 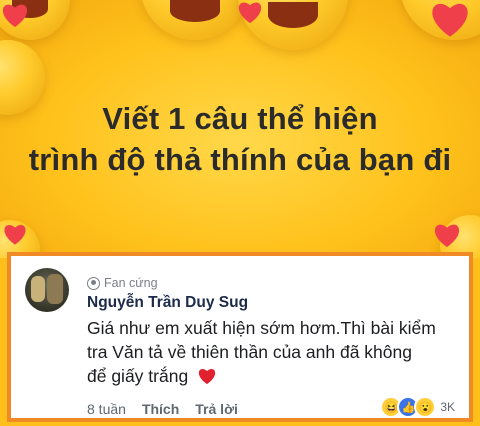 I want to click on wow-icon: 😮, so click(x=425, y=407).